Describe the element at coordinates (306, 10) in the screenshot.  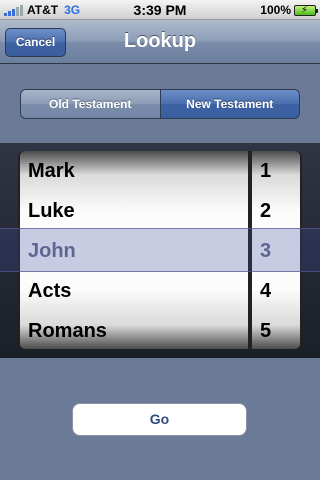
I see `battery-icon: ⚡` at that location.